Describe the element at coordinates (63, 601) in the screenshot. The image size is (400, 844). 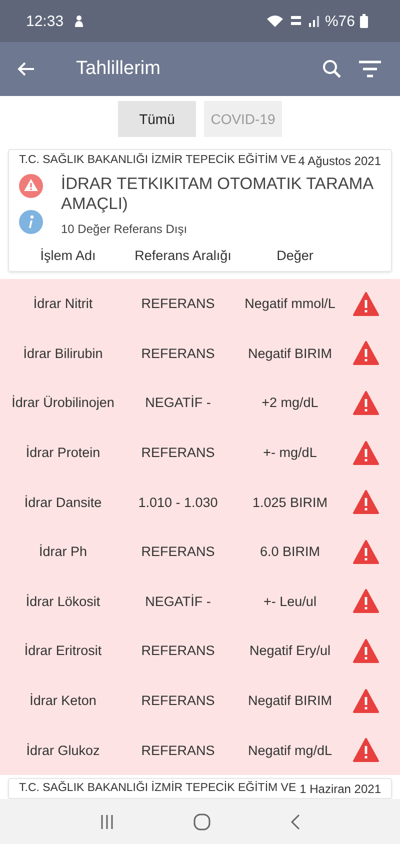
I see `test-name: İdrar Lökosit` at that location.